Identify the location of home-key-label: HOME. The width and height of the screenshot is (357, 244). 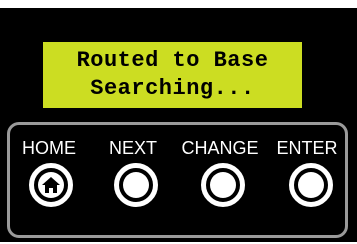
(49, 148).